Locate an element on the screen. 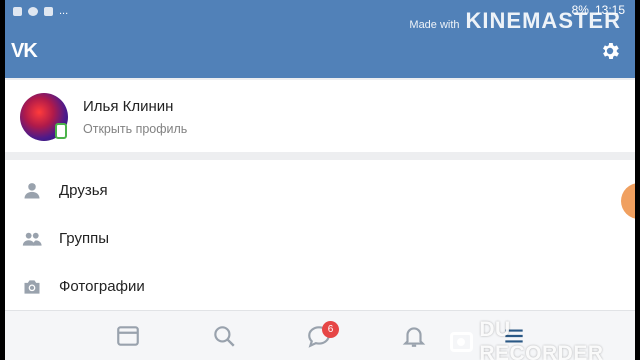  mobile-online-icon is located at coordinates (61, 131).